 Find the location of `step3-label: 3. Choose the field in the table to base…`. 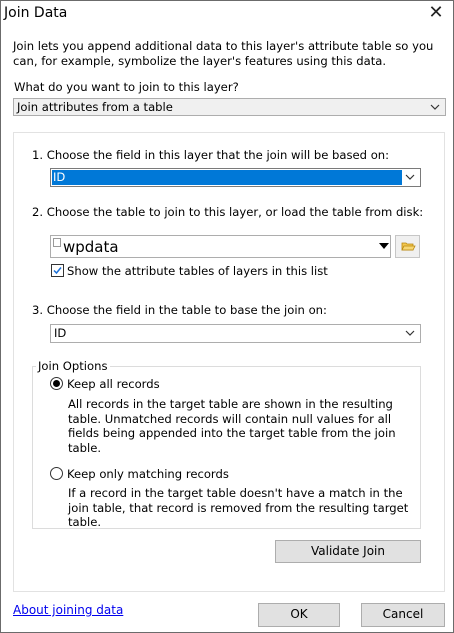

step3-label: 3. Choose the field in the table to base… is located at coordinates (179, 310).